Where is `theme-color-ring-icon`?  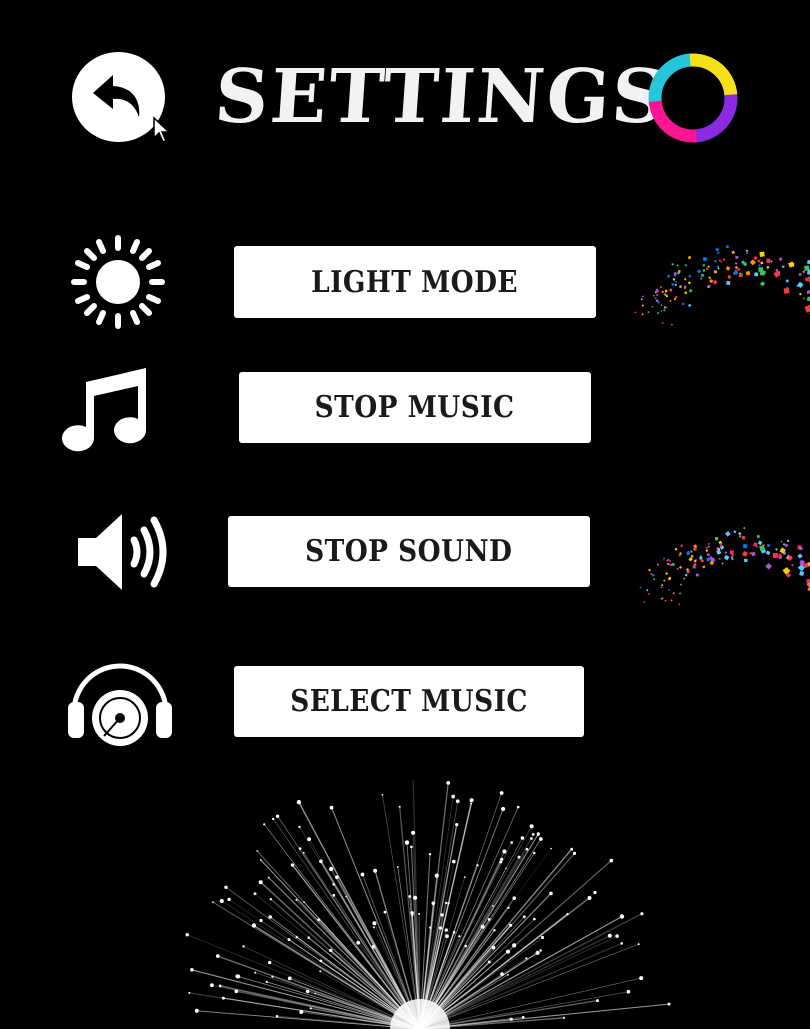 theme-color-ring-icon is located at coordinates (693, 98).